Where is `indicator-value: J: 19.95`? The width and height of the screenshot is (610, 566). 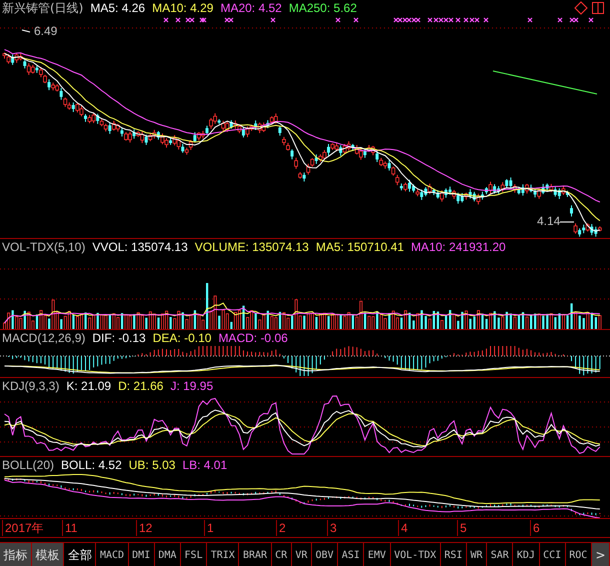
indicator-value: J: 19.95 is located at coordinates (192, 386).